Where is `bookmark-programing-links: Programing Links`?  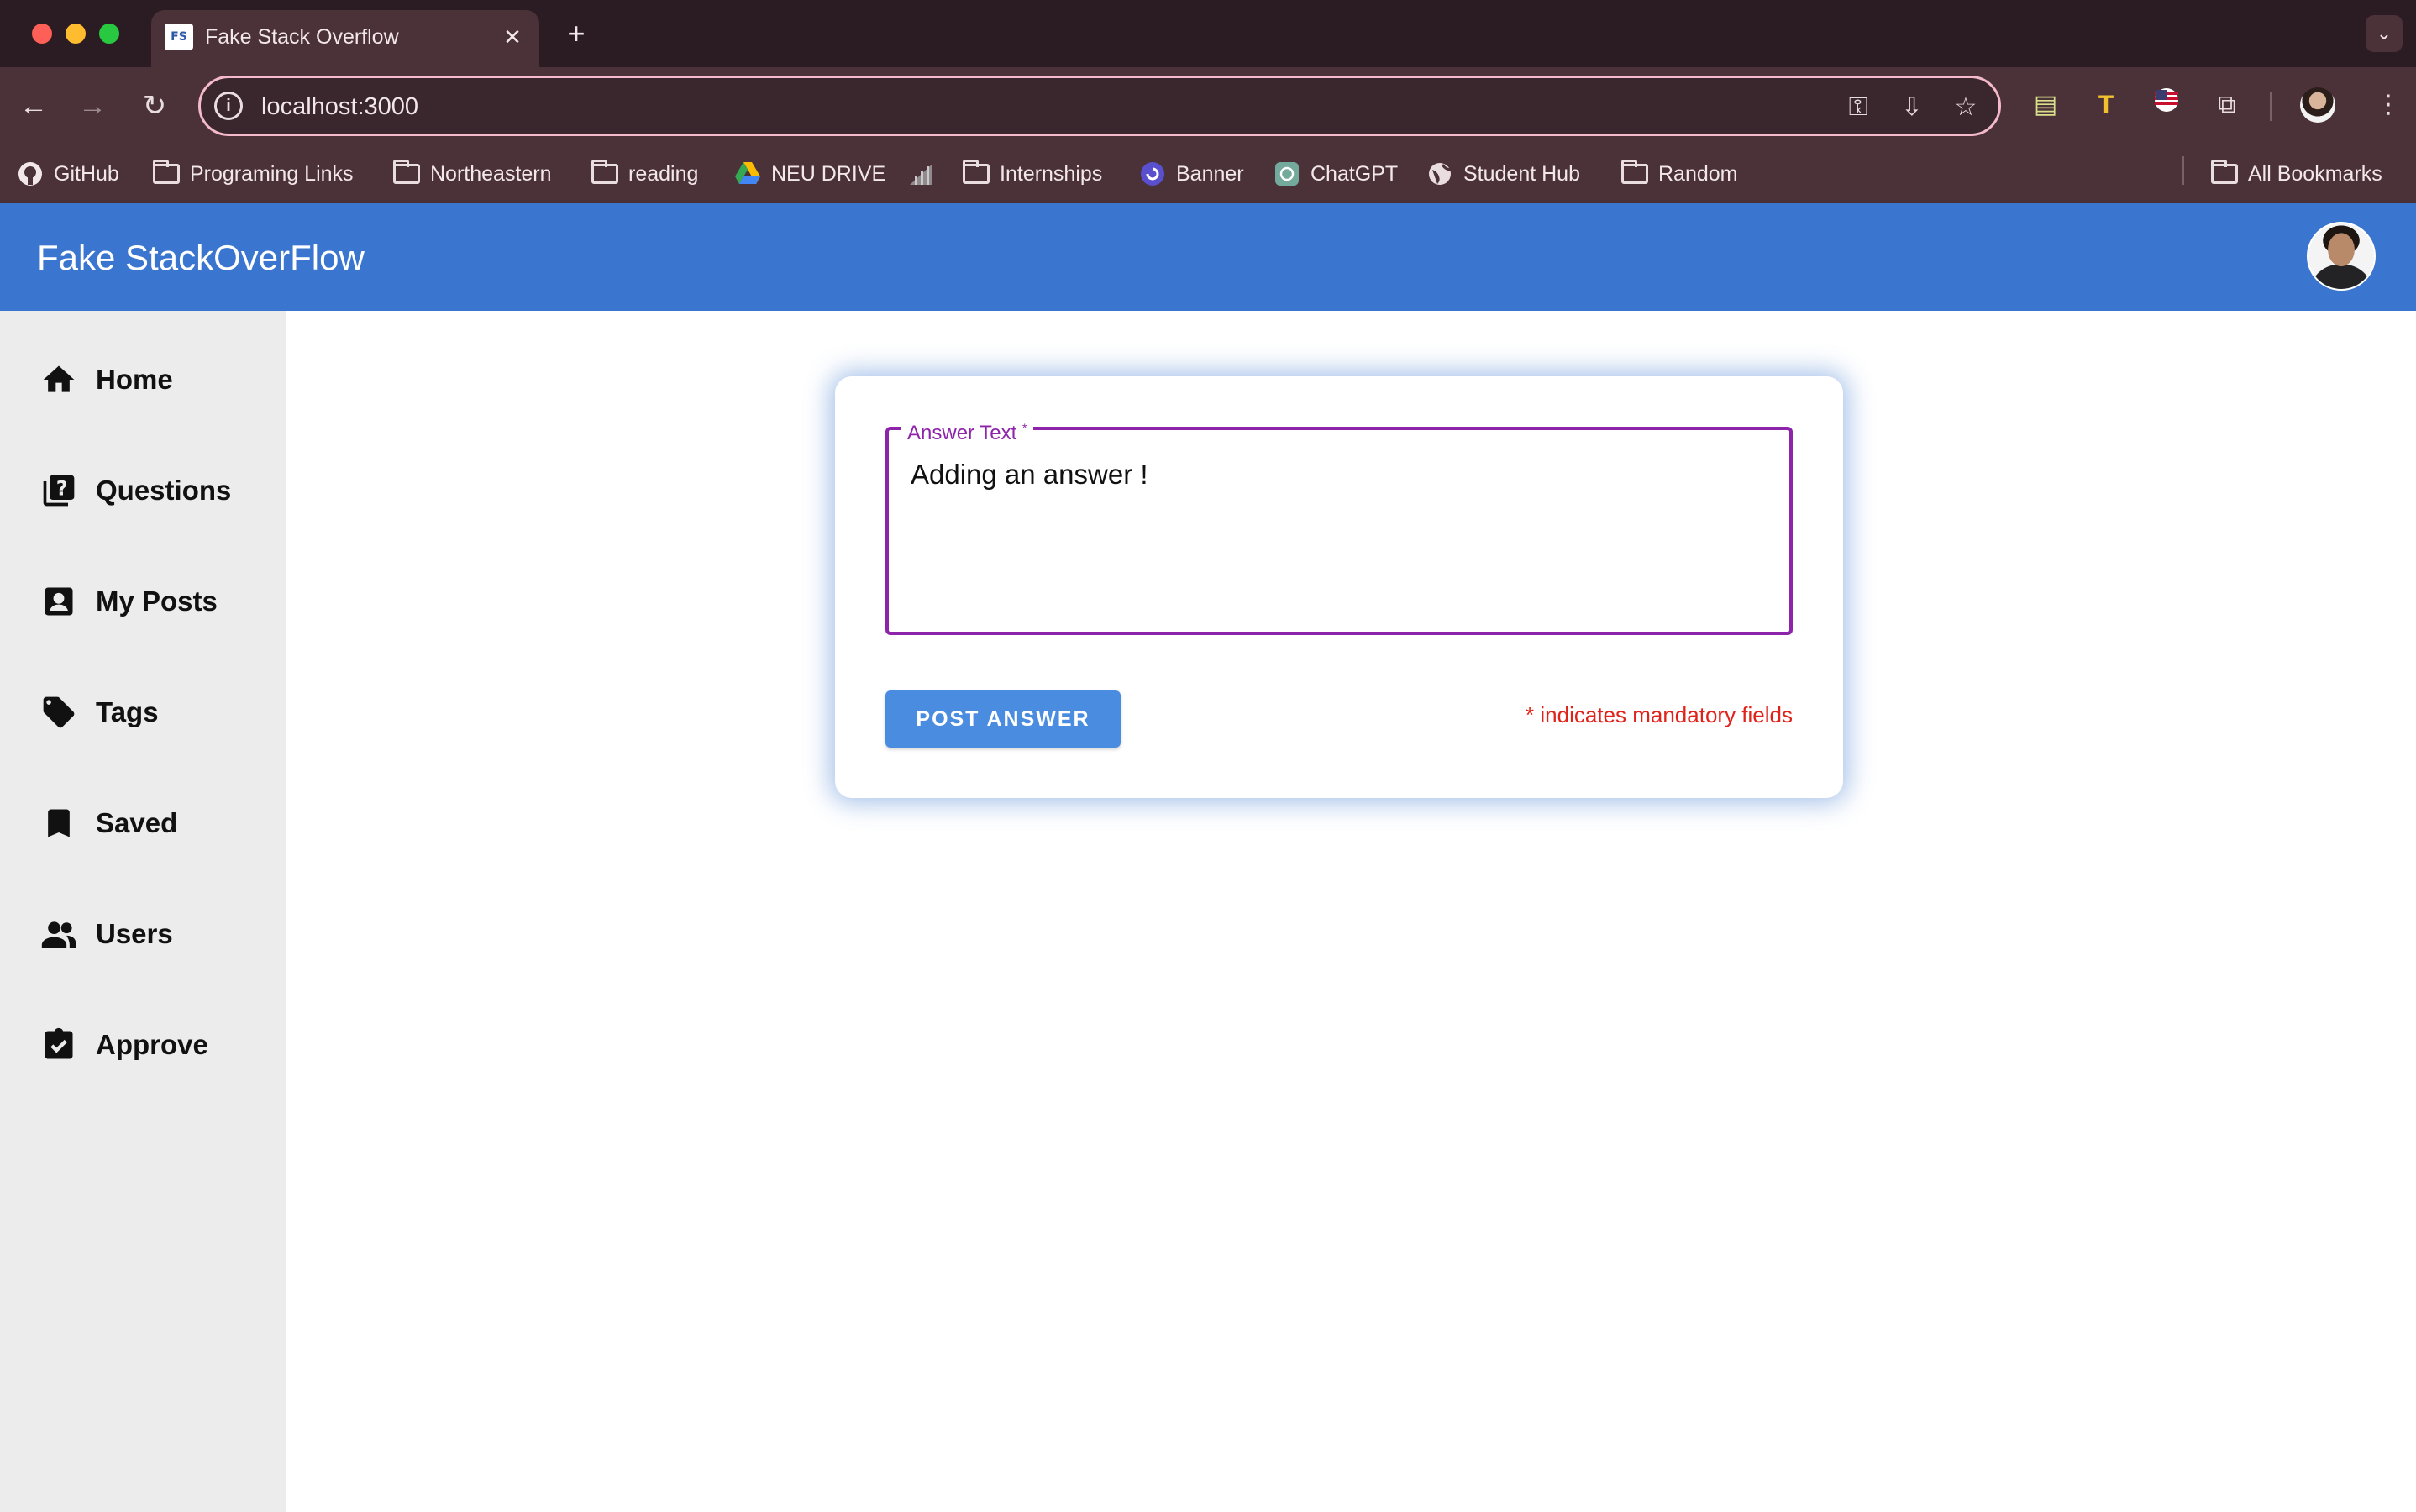
bookmark-programing-links: Programing Links is located at coordinates (253, 174).